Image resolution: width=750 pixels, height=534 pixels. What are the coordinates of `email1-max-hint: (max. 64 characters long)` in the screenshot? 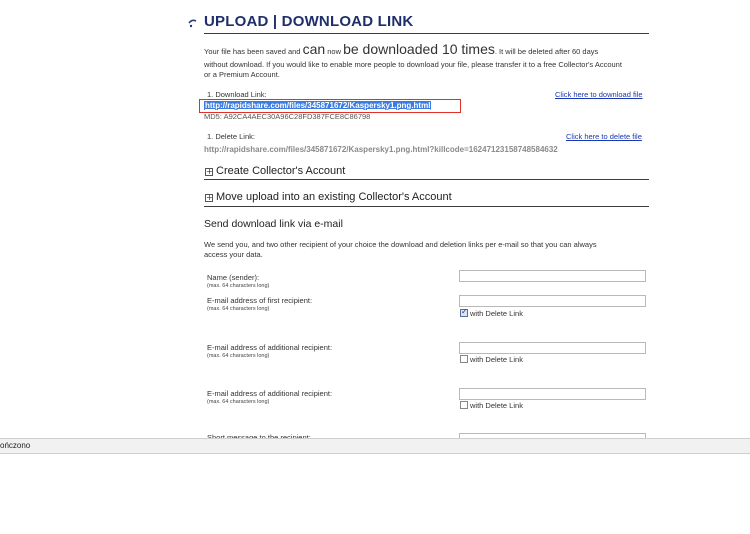 It's located at (238, 309).